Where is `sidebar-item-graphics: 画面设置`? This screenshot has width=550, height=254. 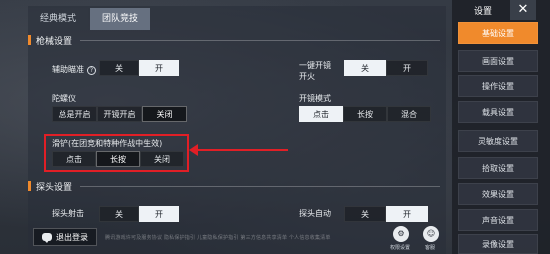 sidebar-item-graphics: 画面设置 is located at coordinates (498, 61).